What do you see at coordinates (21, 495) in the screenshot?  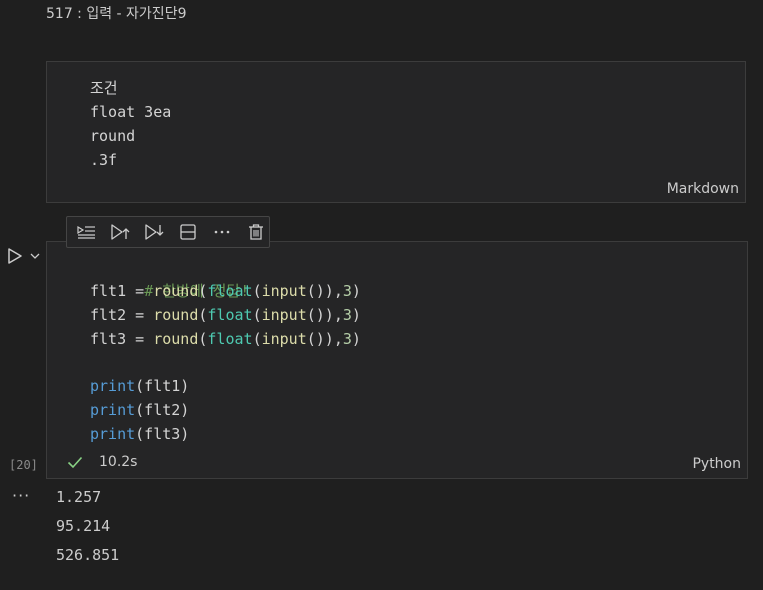 I see `output-actions-button: ···` at bounding box center [21, 495].